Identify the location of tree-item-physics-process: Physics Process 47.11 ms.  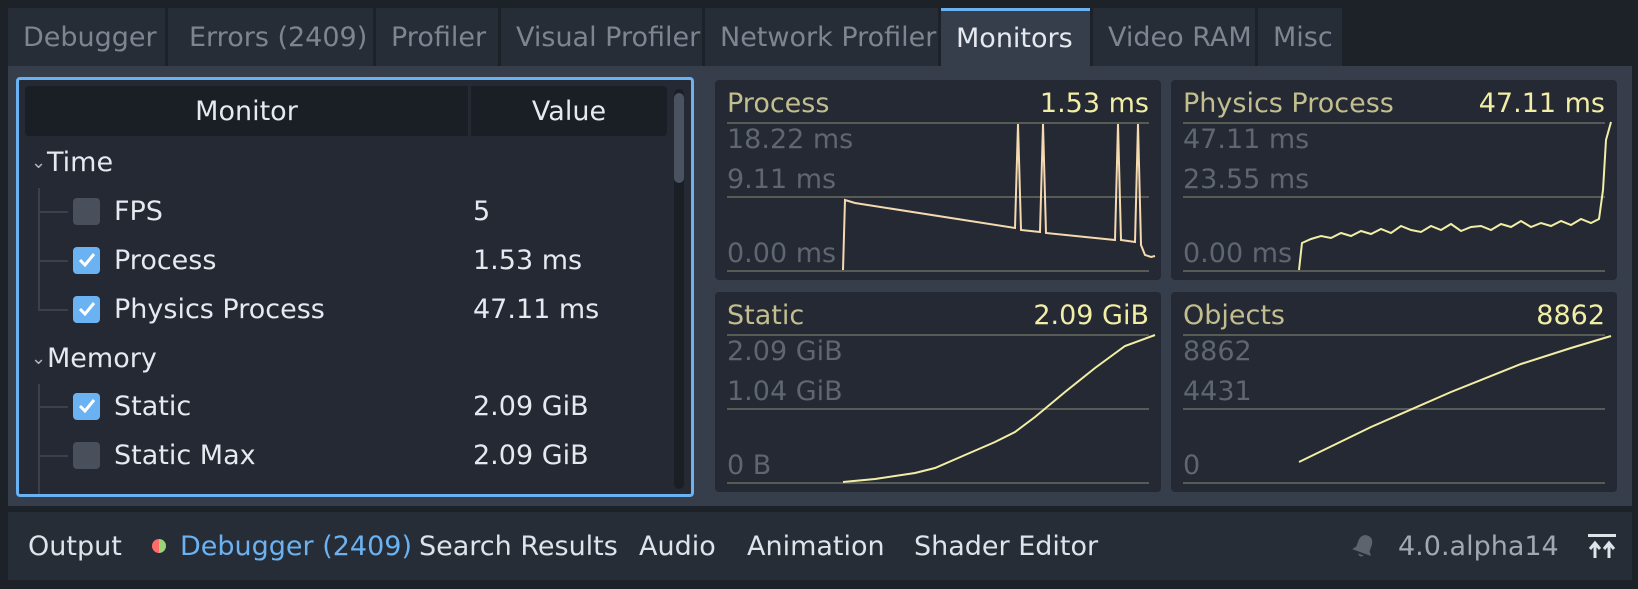
(344, 309).